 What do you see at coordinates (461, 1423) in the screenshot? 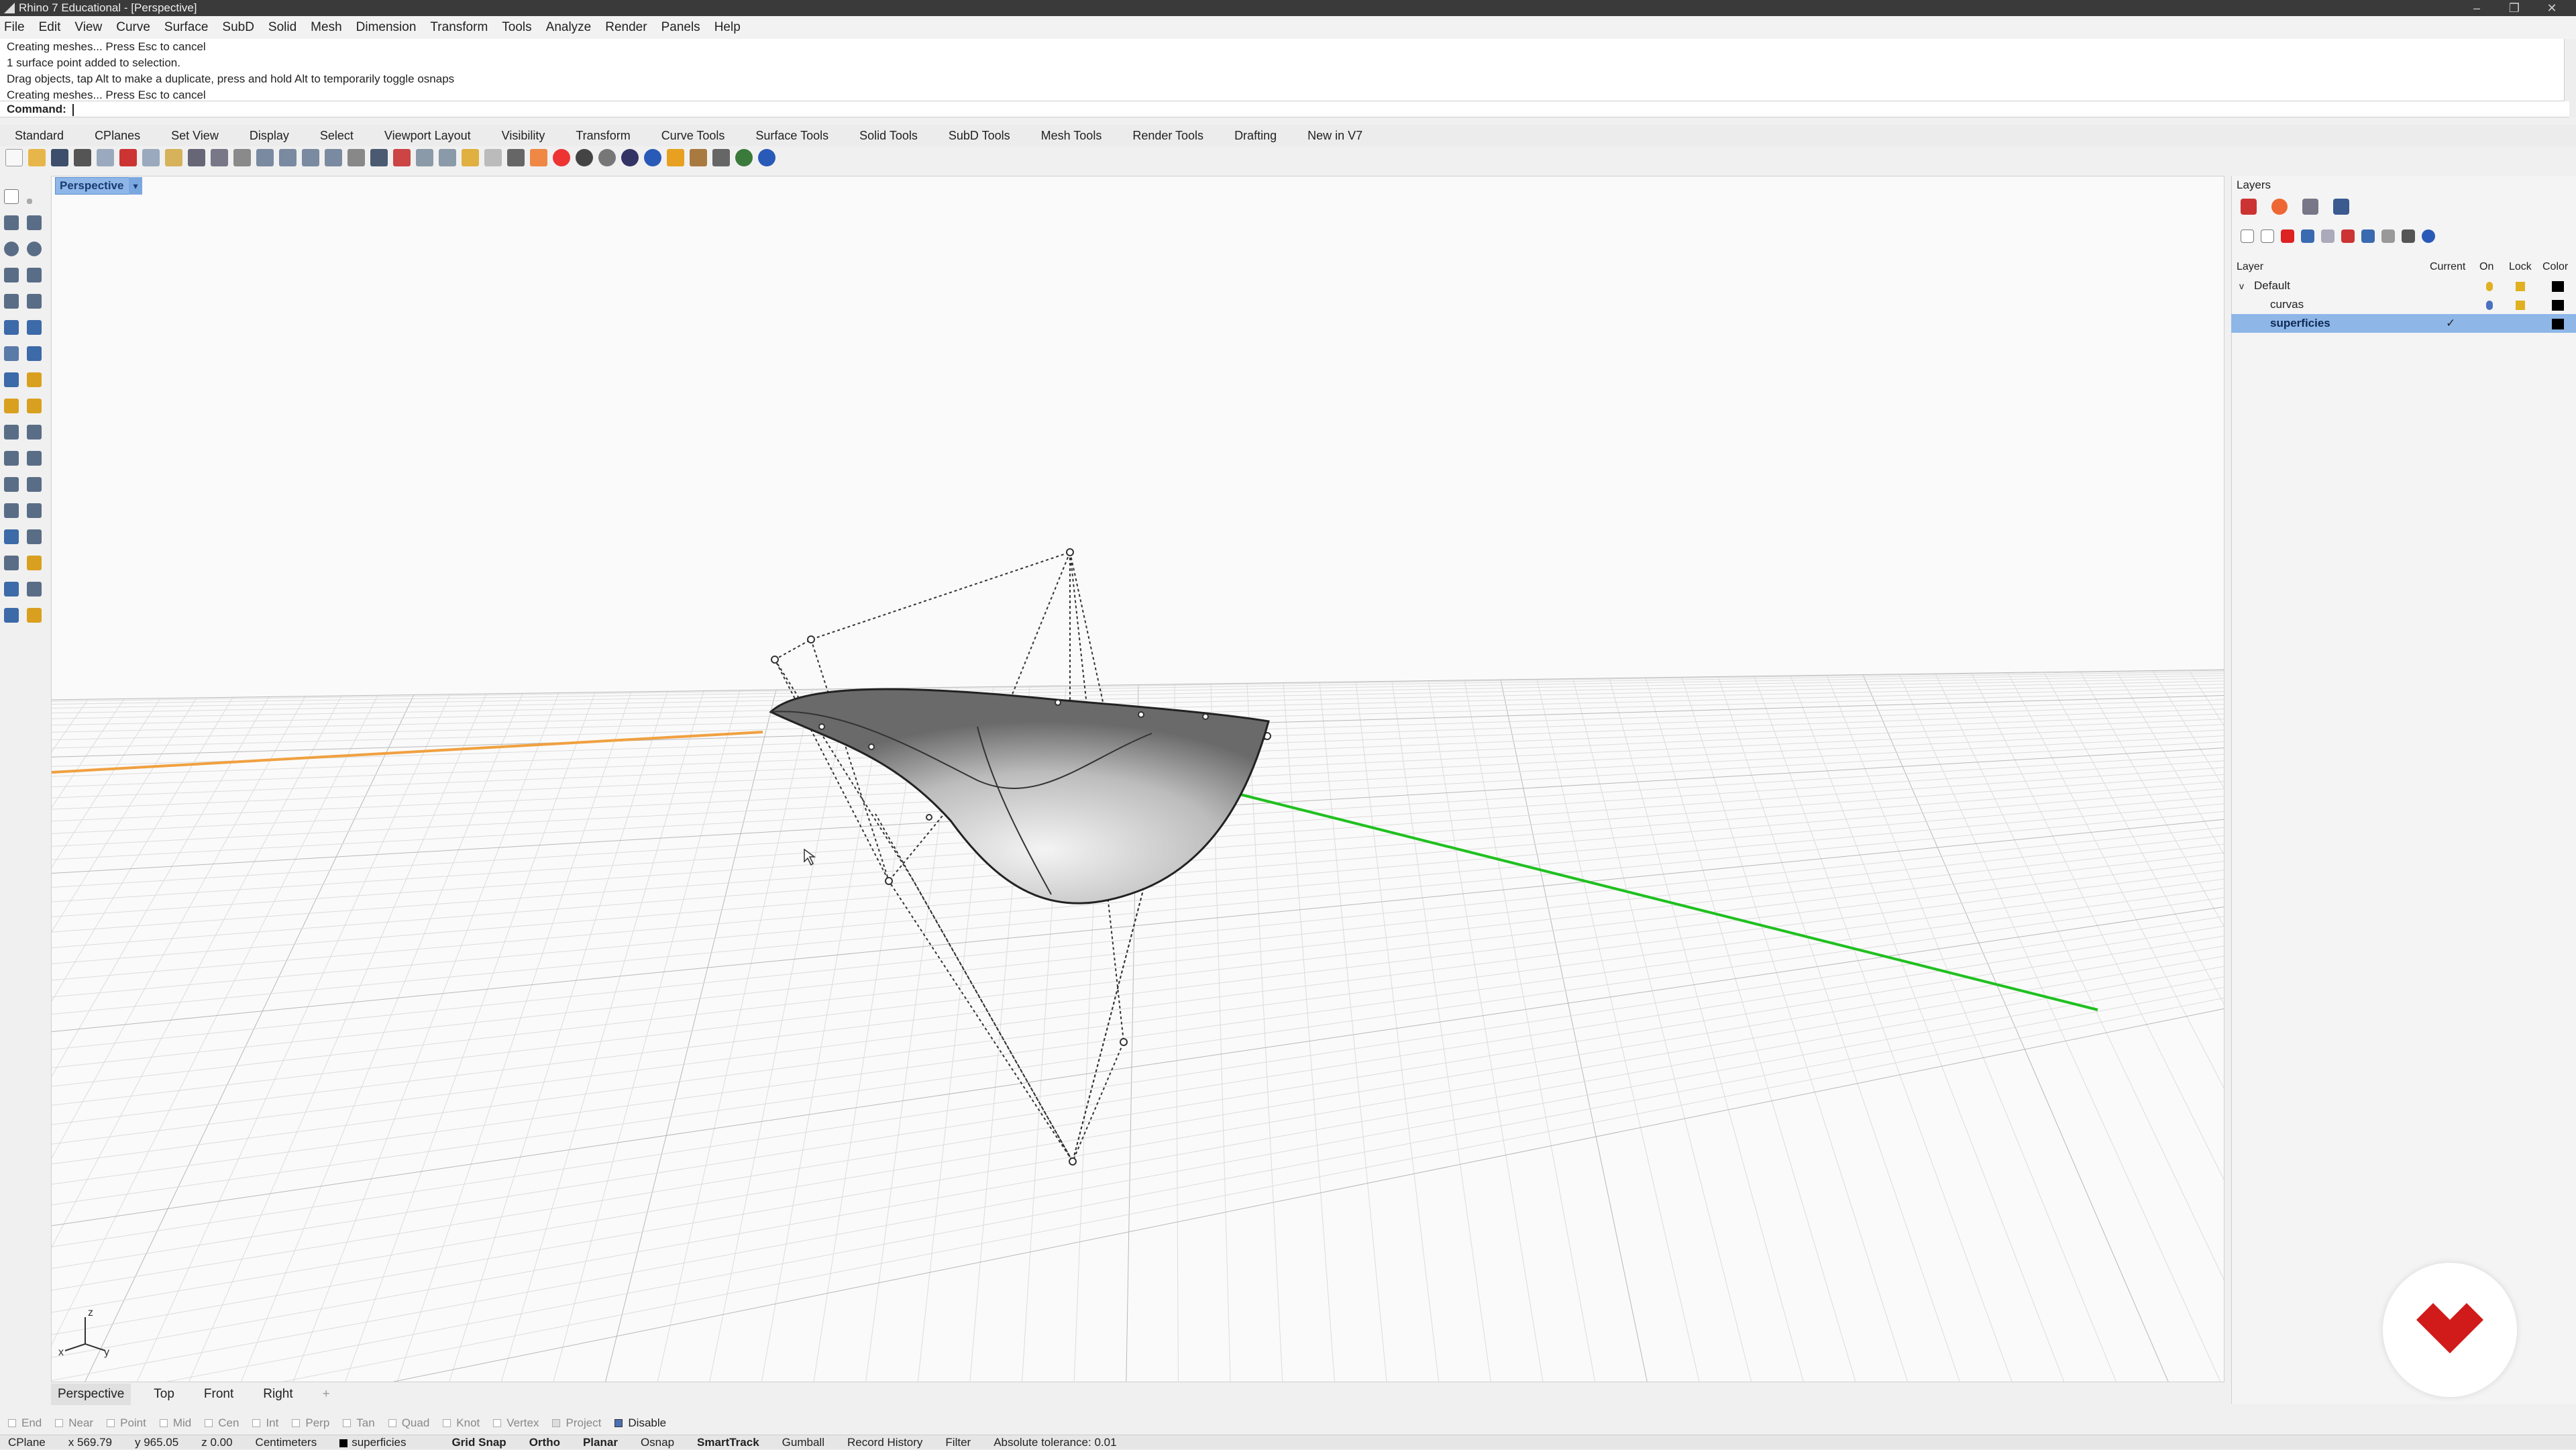
I see `osnap-knot: Knot` at bounding box center [461, 1423].